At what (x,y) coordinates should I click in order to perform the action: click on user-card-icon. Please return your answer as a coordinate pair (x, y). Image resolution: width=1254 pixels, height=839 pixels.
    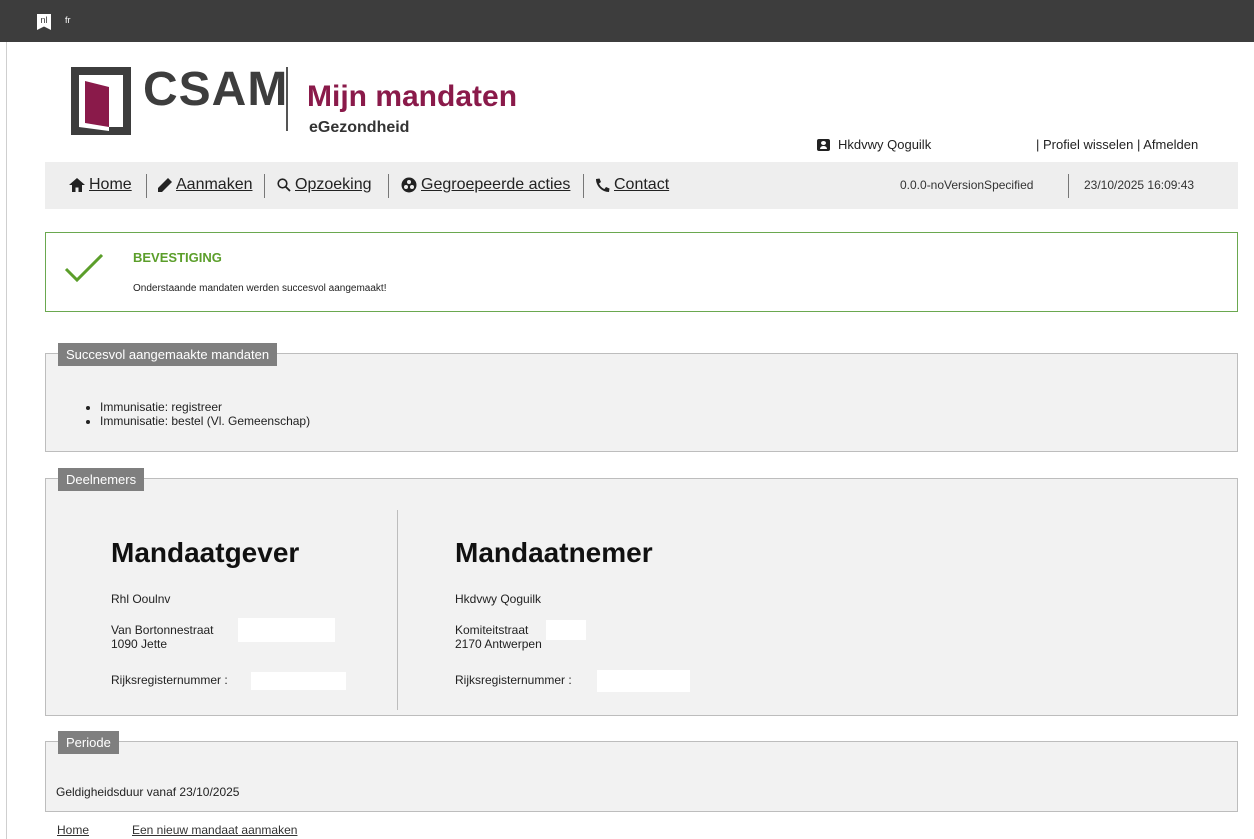
    Looking at the image, I should click on (823, 145).